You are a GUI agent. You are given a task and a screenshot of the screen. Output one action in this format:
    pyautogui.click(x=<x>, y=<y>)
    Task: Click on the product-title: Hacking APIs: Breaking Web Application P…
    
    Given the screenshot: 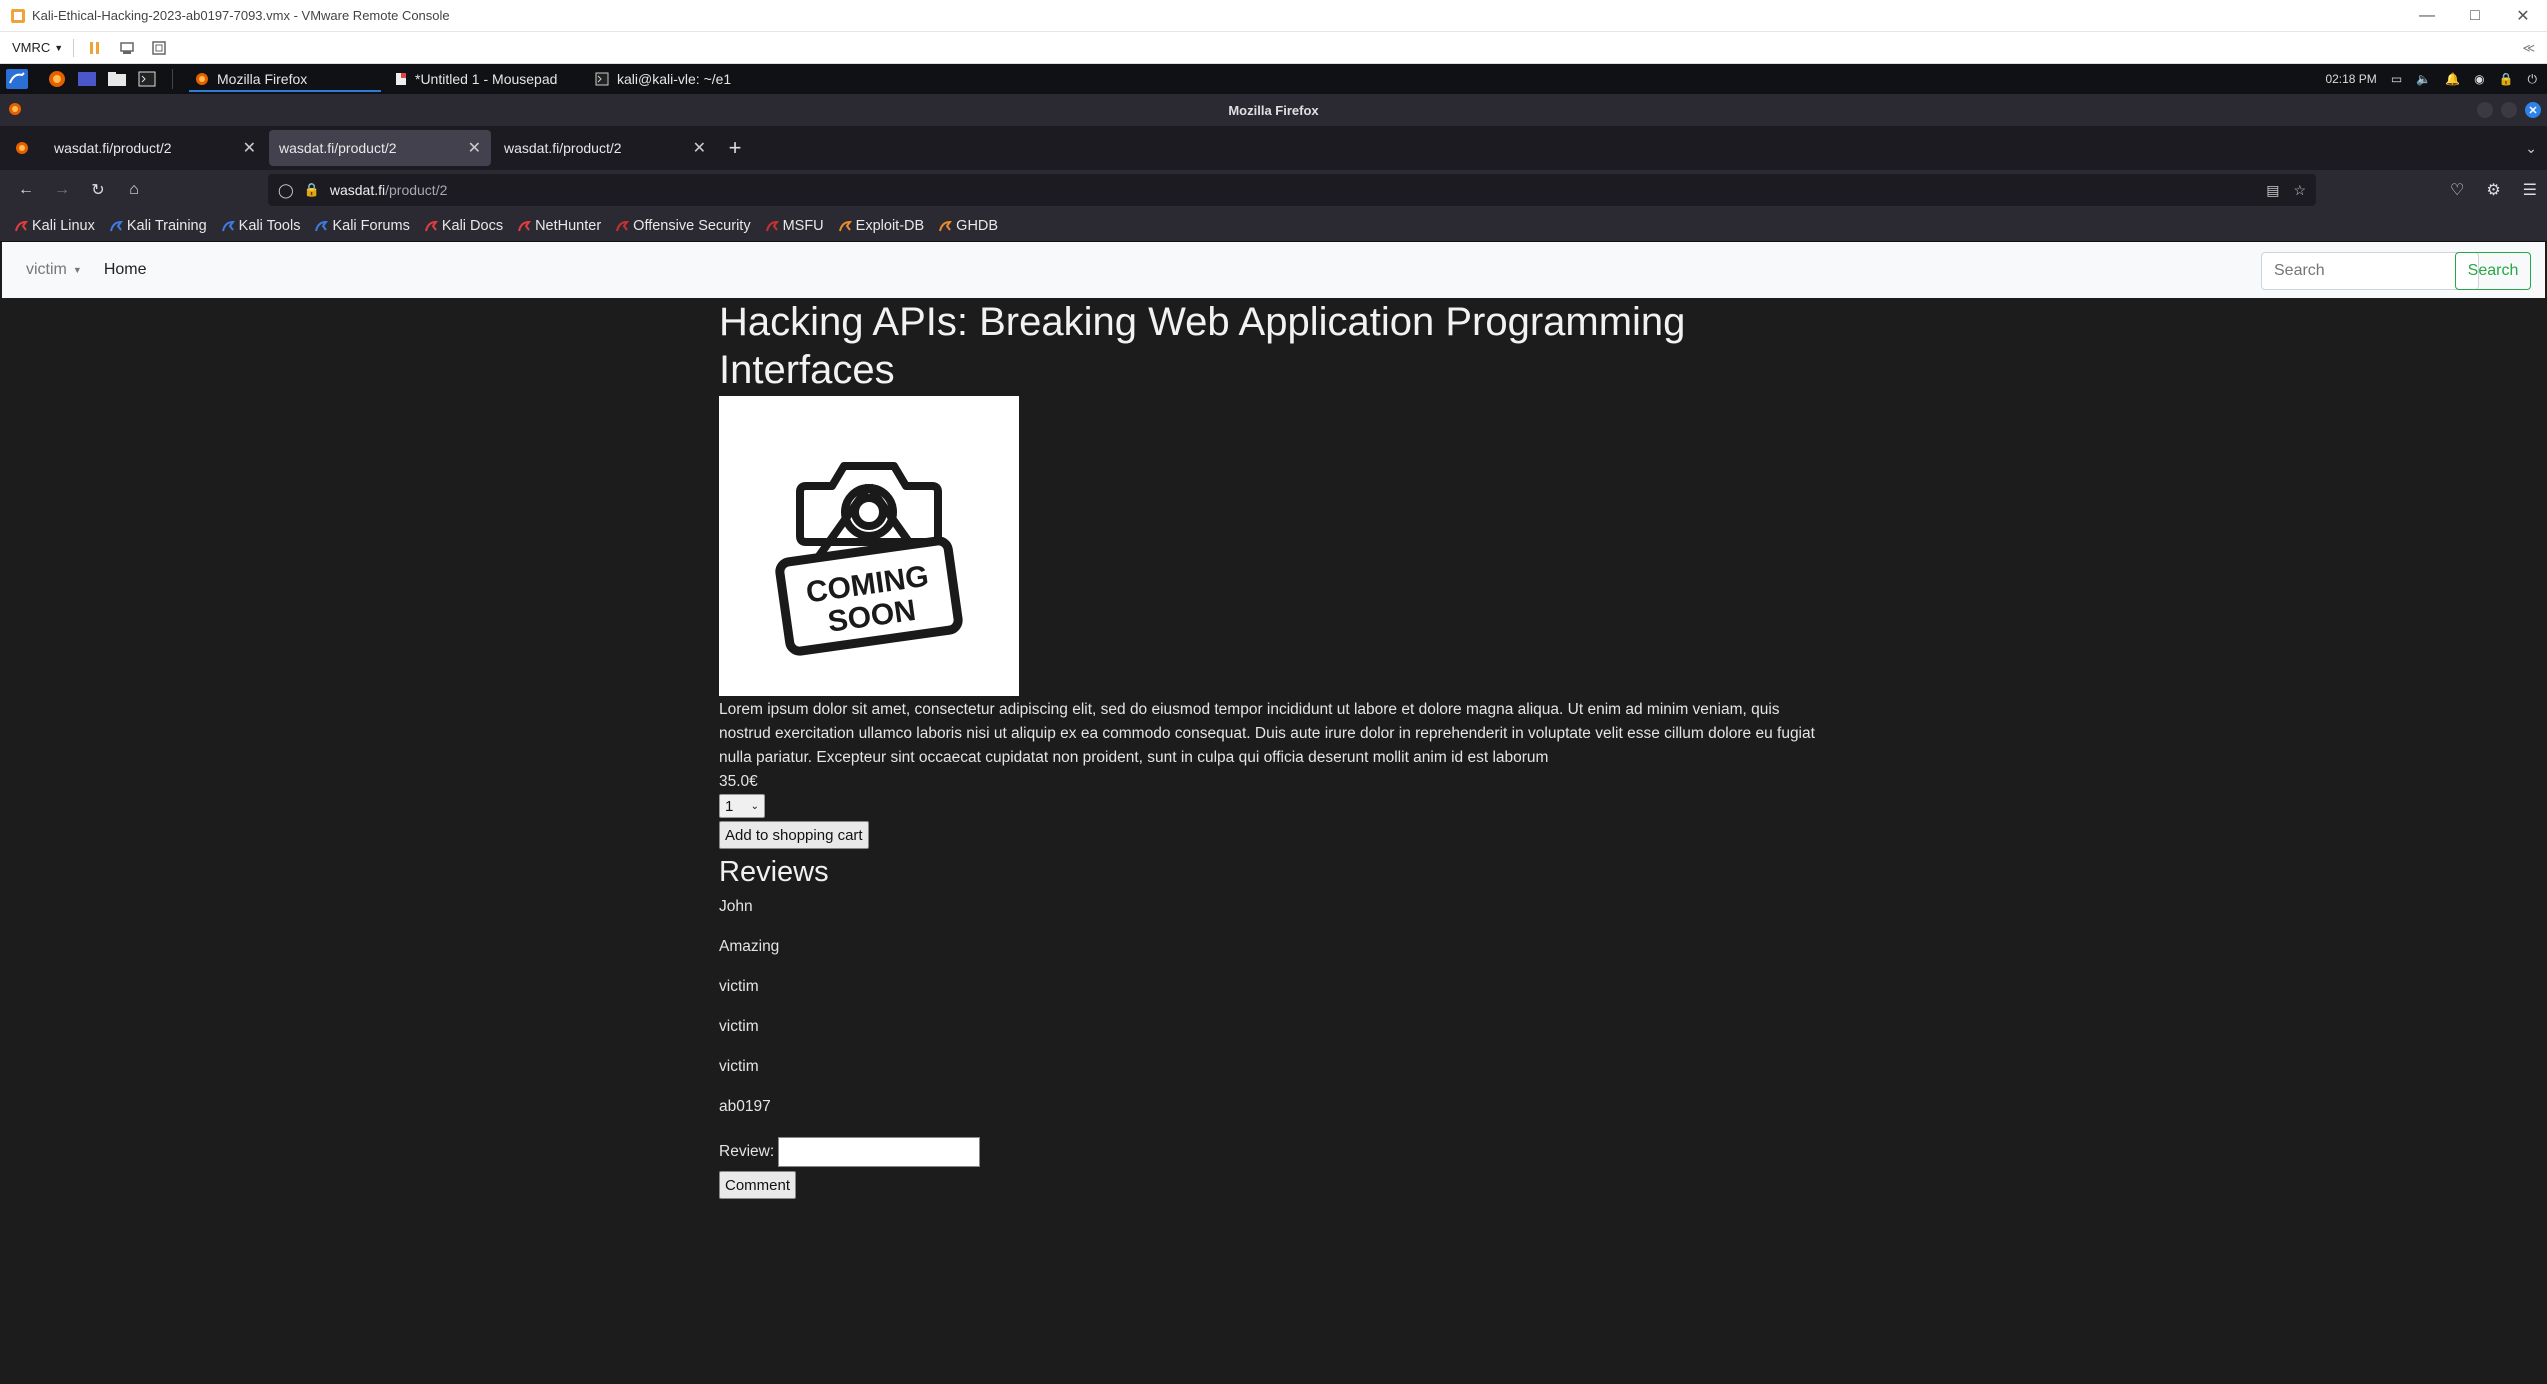 What is the action you would take?
    pyautogui.click(x=1202, y=346)
    